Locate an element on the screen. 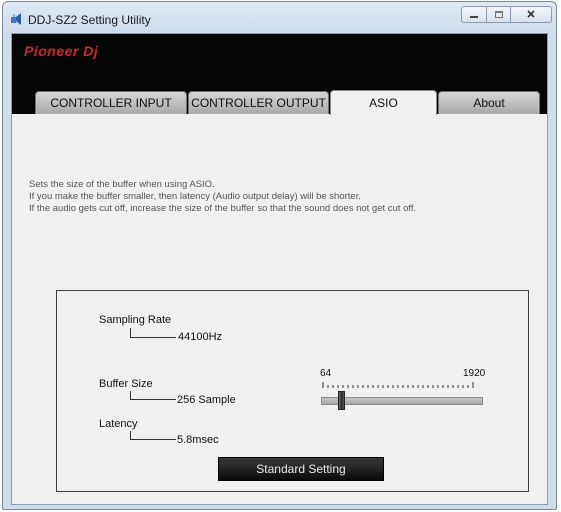  minimize-button is located at coordinates (474, 14).